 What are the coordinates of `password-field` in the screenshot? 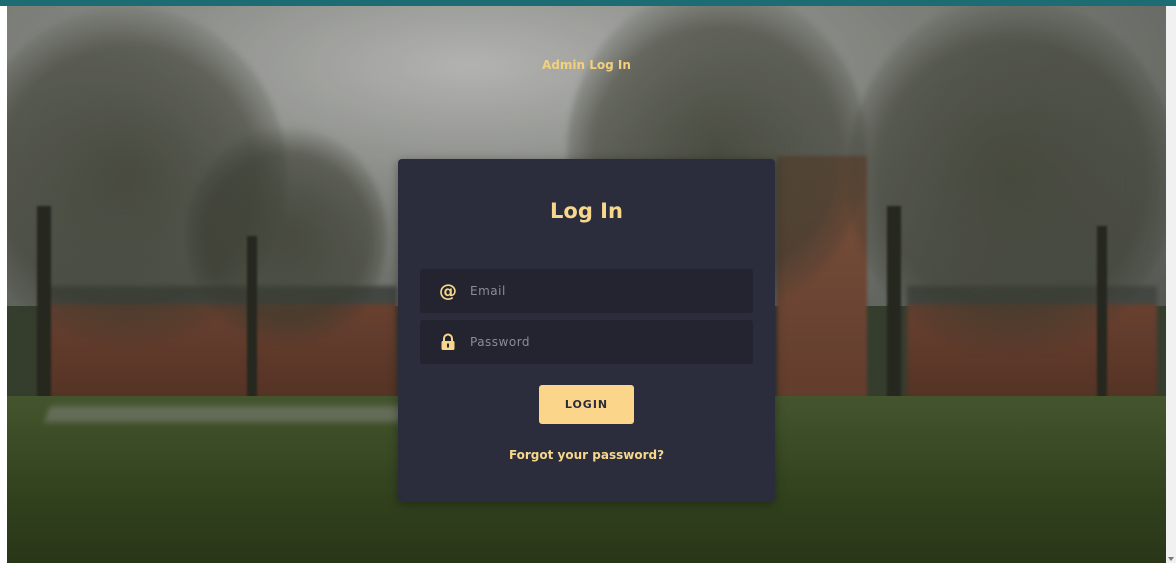 It's located at (586, 342).